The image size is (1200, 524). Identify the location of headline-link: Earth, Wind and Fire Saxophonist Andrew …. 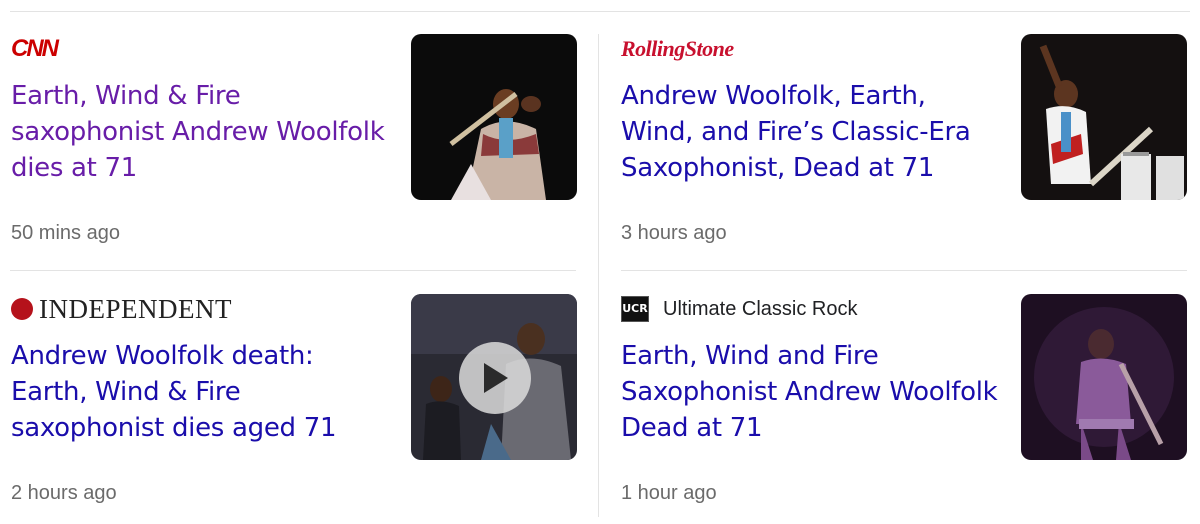
(811, 392).